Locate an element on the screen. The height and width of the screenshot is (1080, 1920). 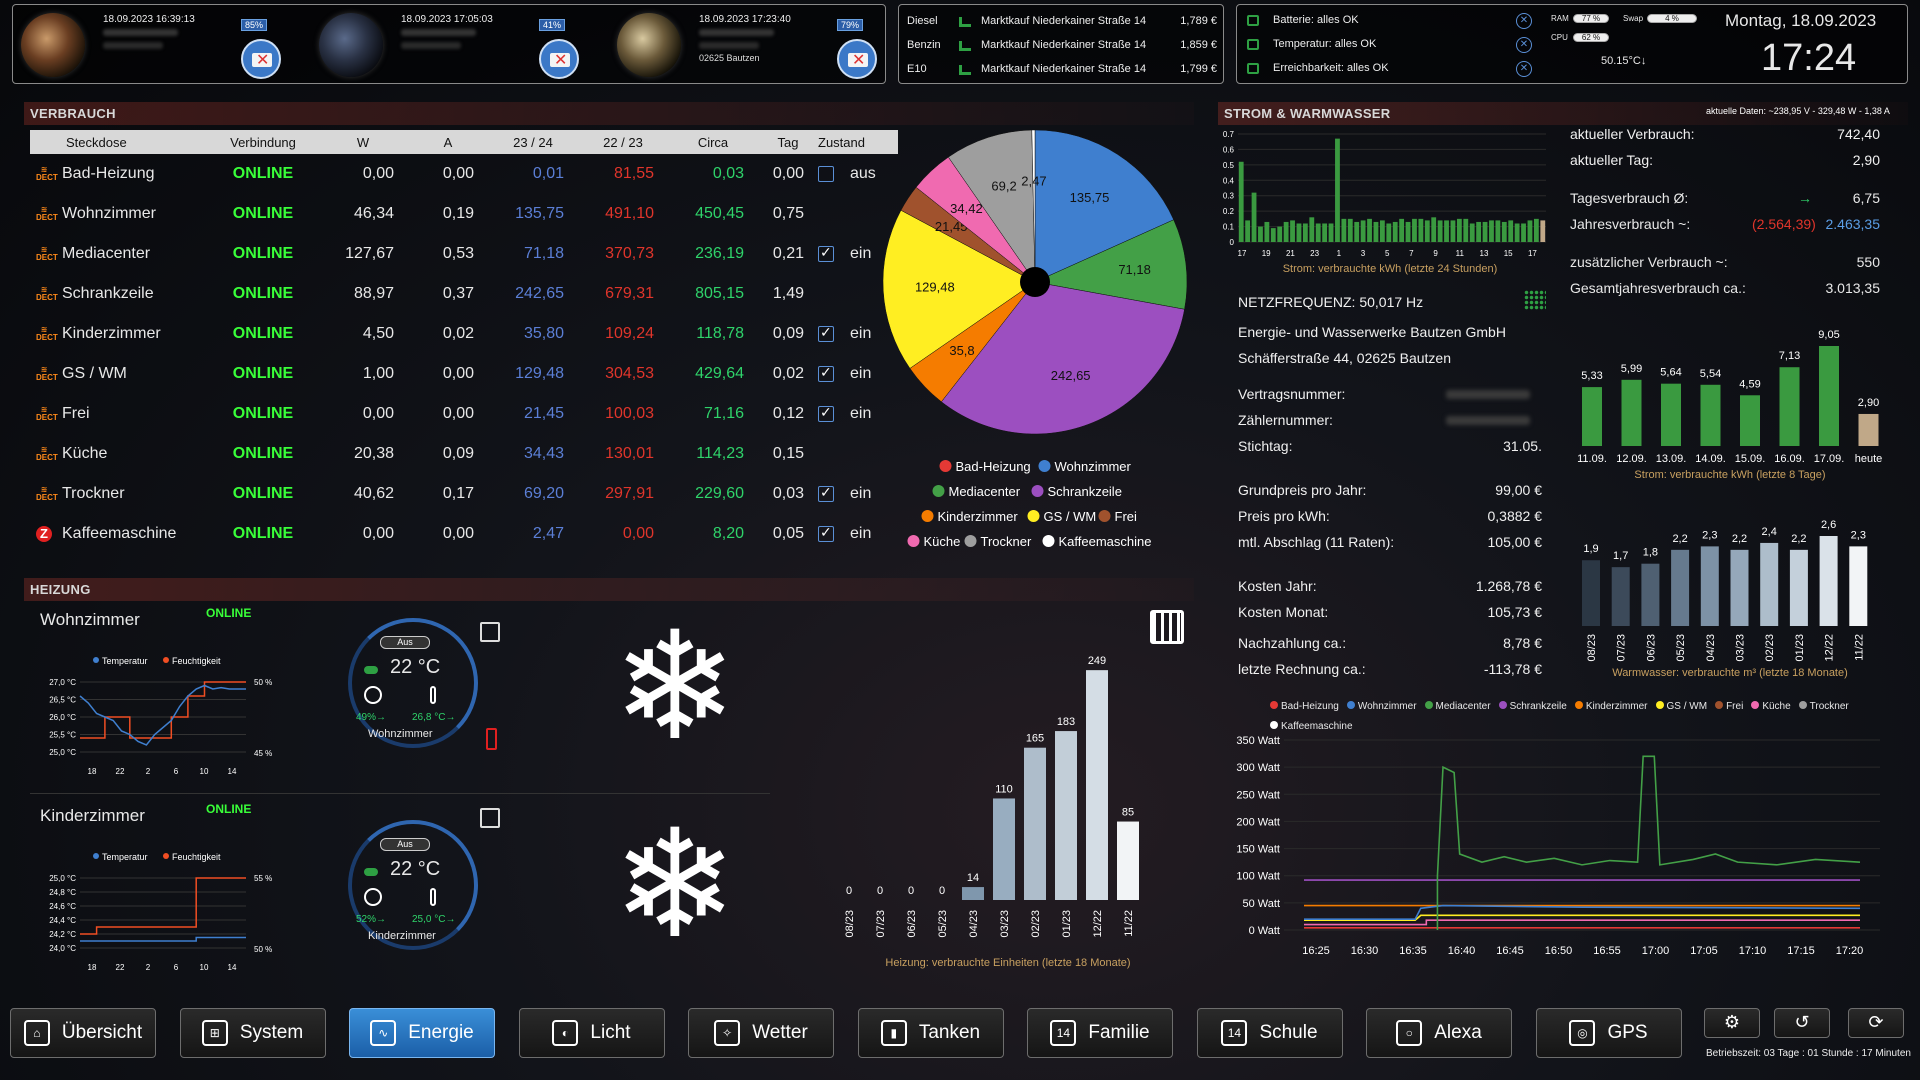
zusatz-value: 550 is located at coordinates (1868, 262).